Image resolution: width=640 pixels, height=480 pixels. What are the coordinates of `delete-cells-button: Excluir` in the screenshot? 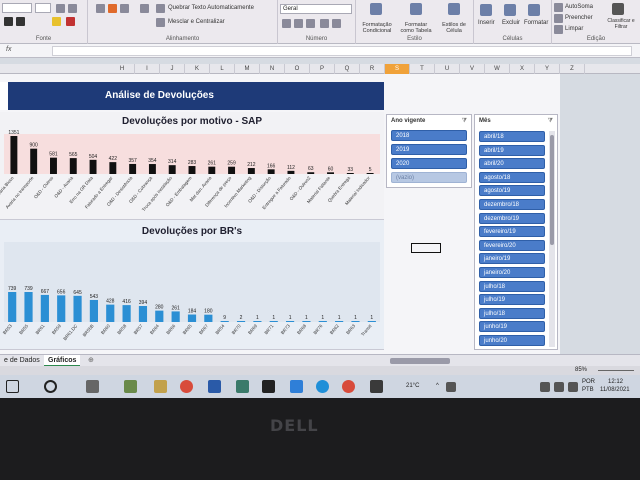 It's located at (511, 23).